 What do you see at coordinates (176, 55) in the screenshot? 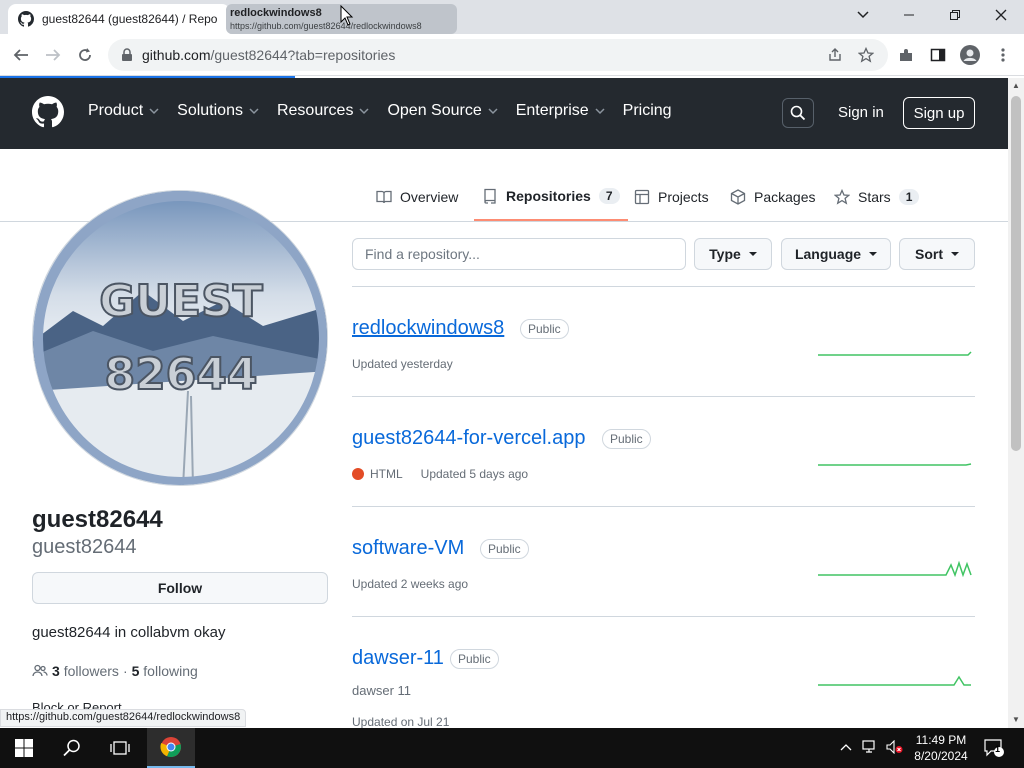
I see `url-host: github.com` at bounding box center [176, 55].